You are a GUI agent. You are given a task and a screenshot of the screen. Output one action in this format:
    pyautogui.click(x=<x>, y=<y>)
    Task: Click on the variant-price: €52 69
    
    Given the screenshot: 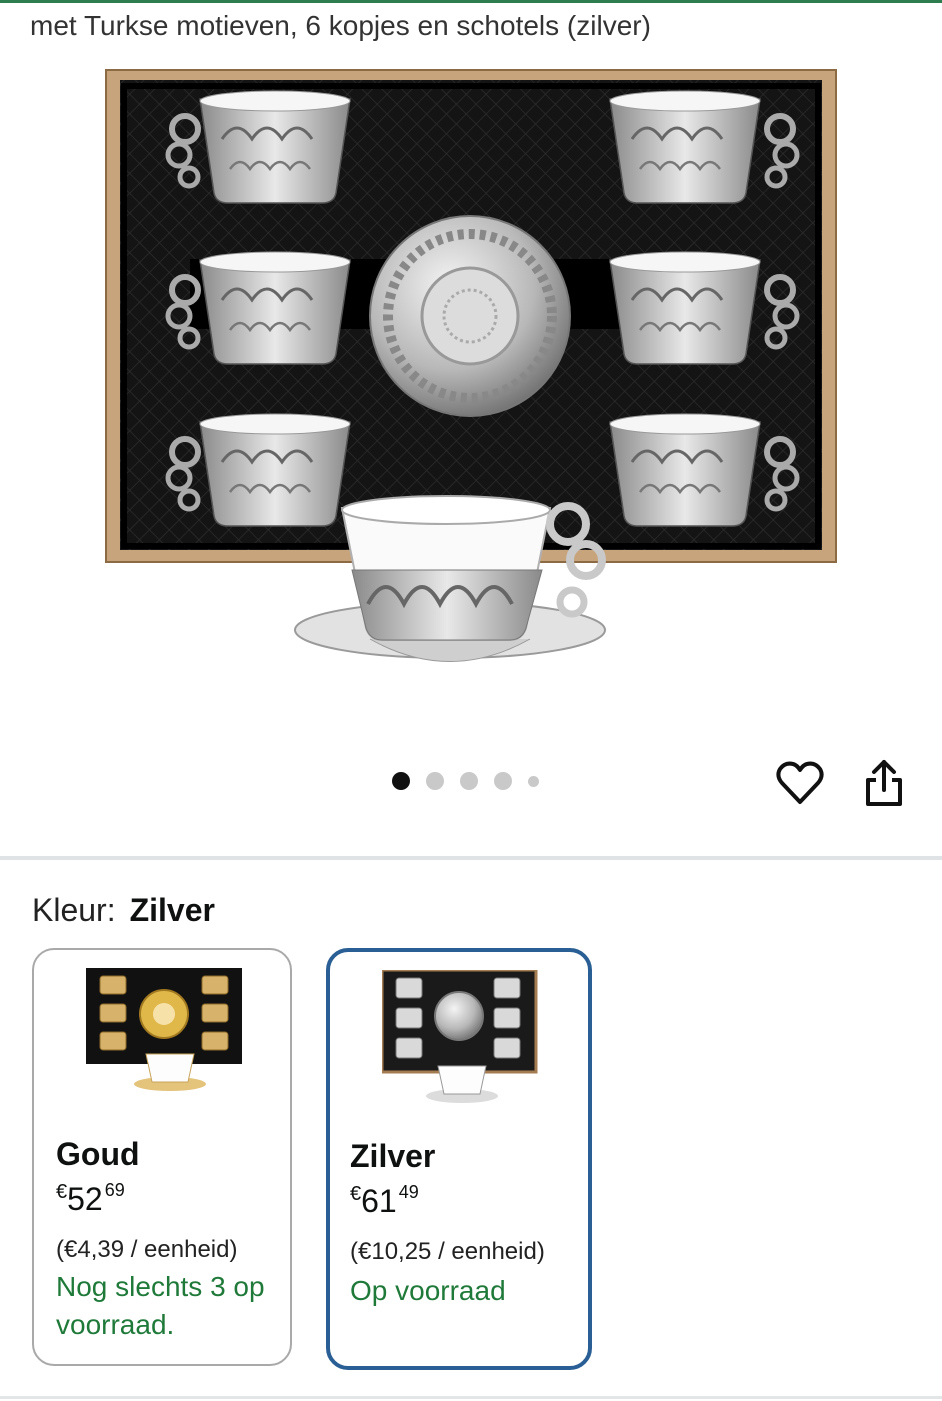 What is the action you would take?
    pyautogui.click(x=90, y=1199)
    